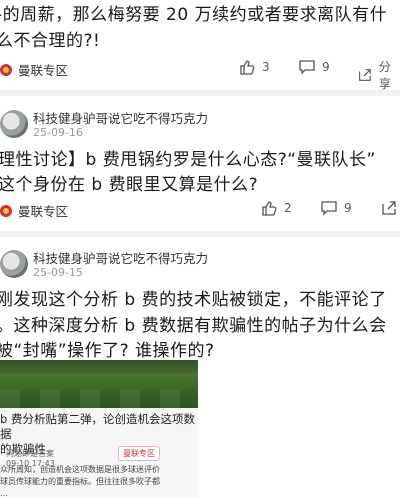 This screenshot has width=400, height=498. What do you see at coordinates (266, 67) in the screenshot?
I see `like-count: 3` at bounding box center [266, 67].